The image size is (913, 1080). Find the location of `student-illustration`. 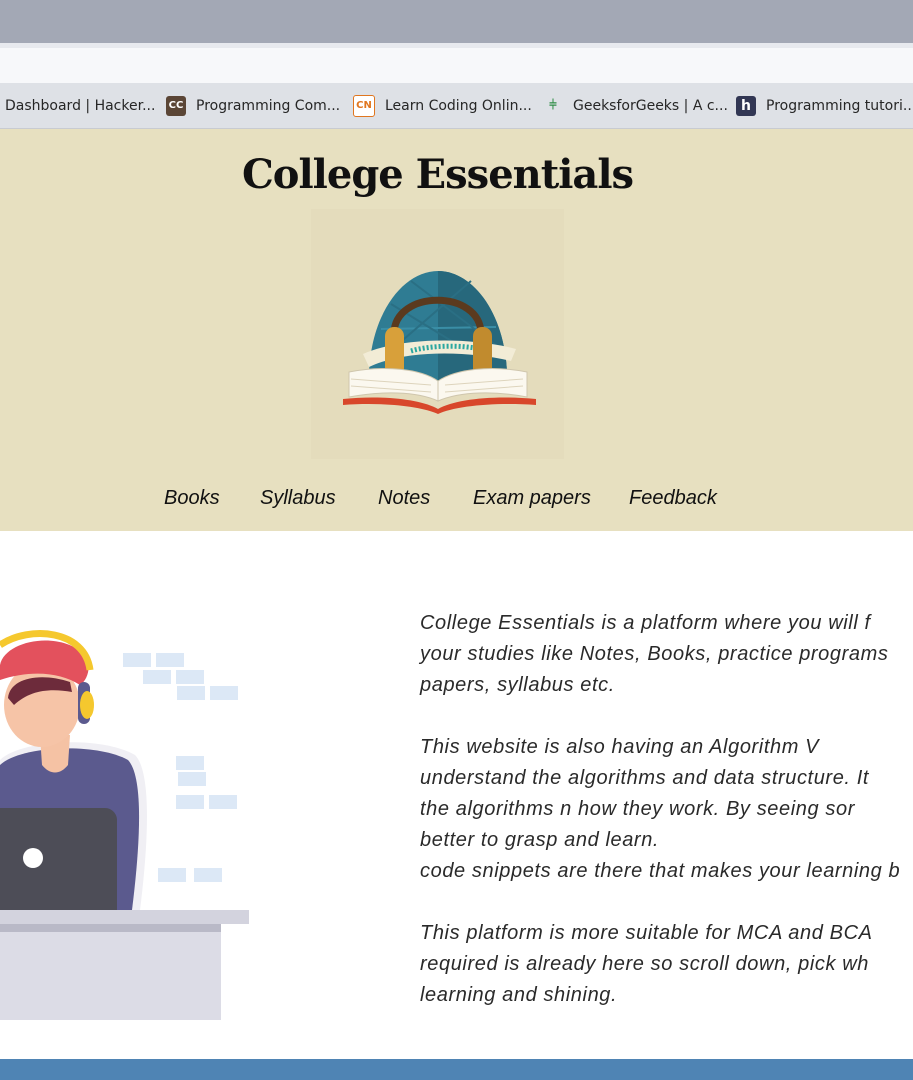

student-illustration is located at coordinates (130, 800).